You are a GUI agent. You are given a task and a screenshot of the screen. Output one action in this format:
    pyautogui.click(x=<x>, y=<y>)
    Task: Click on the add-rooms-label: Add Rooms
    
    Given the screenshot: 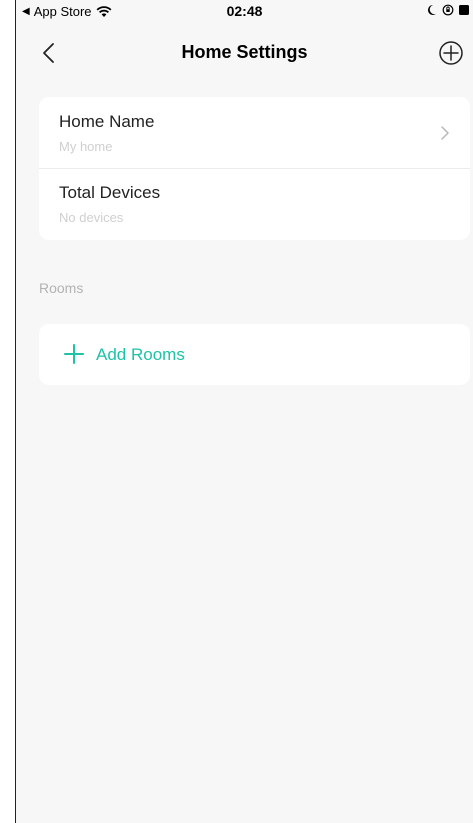 What is the action you would take?
    pyautogui.click(x=140, y=354)
    